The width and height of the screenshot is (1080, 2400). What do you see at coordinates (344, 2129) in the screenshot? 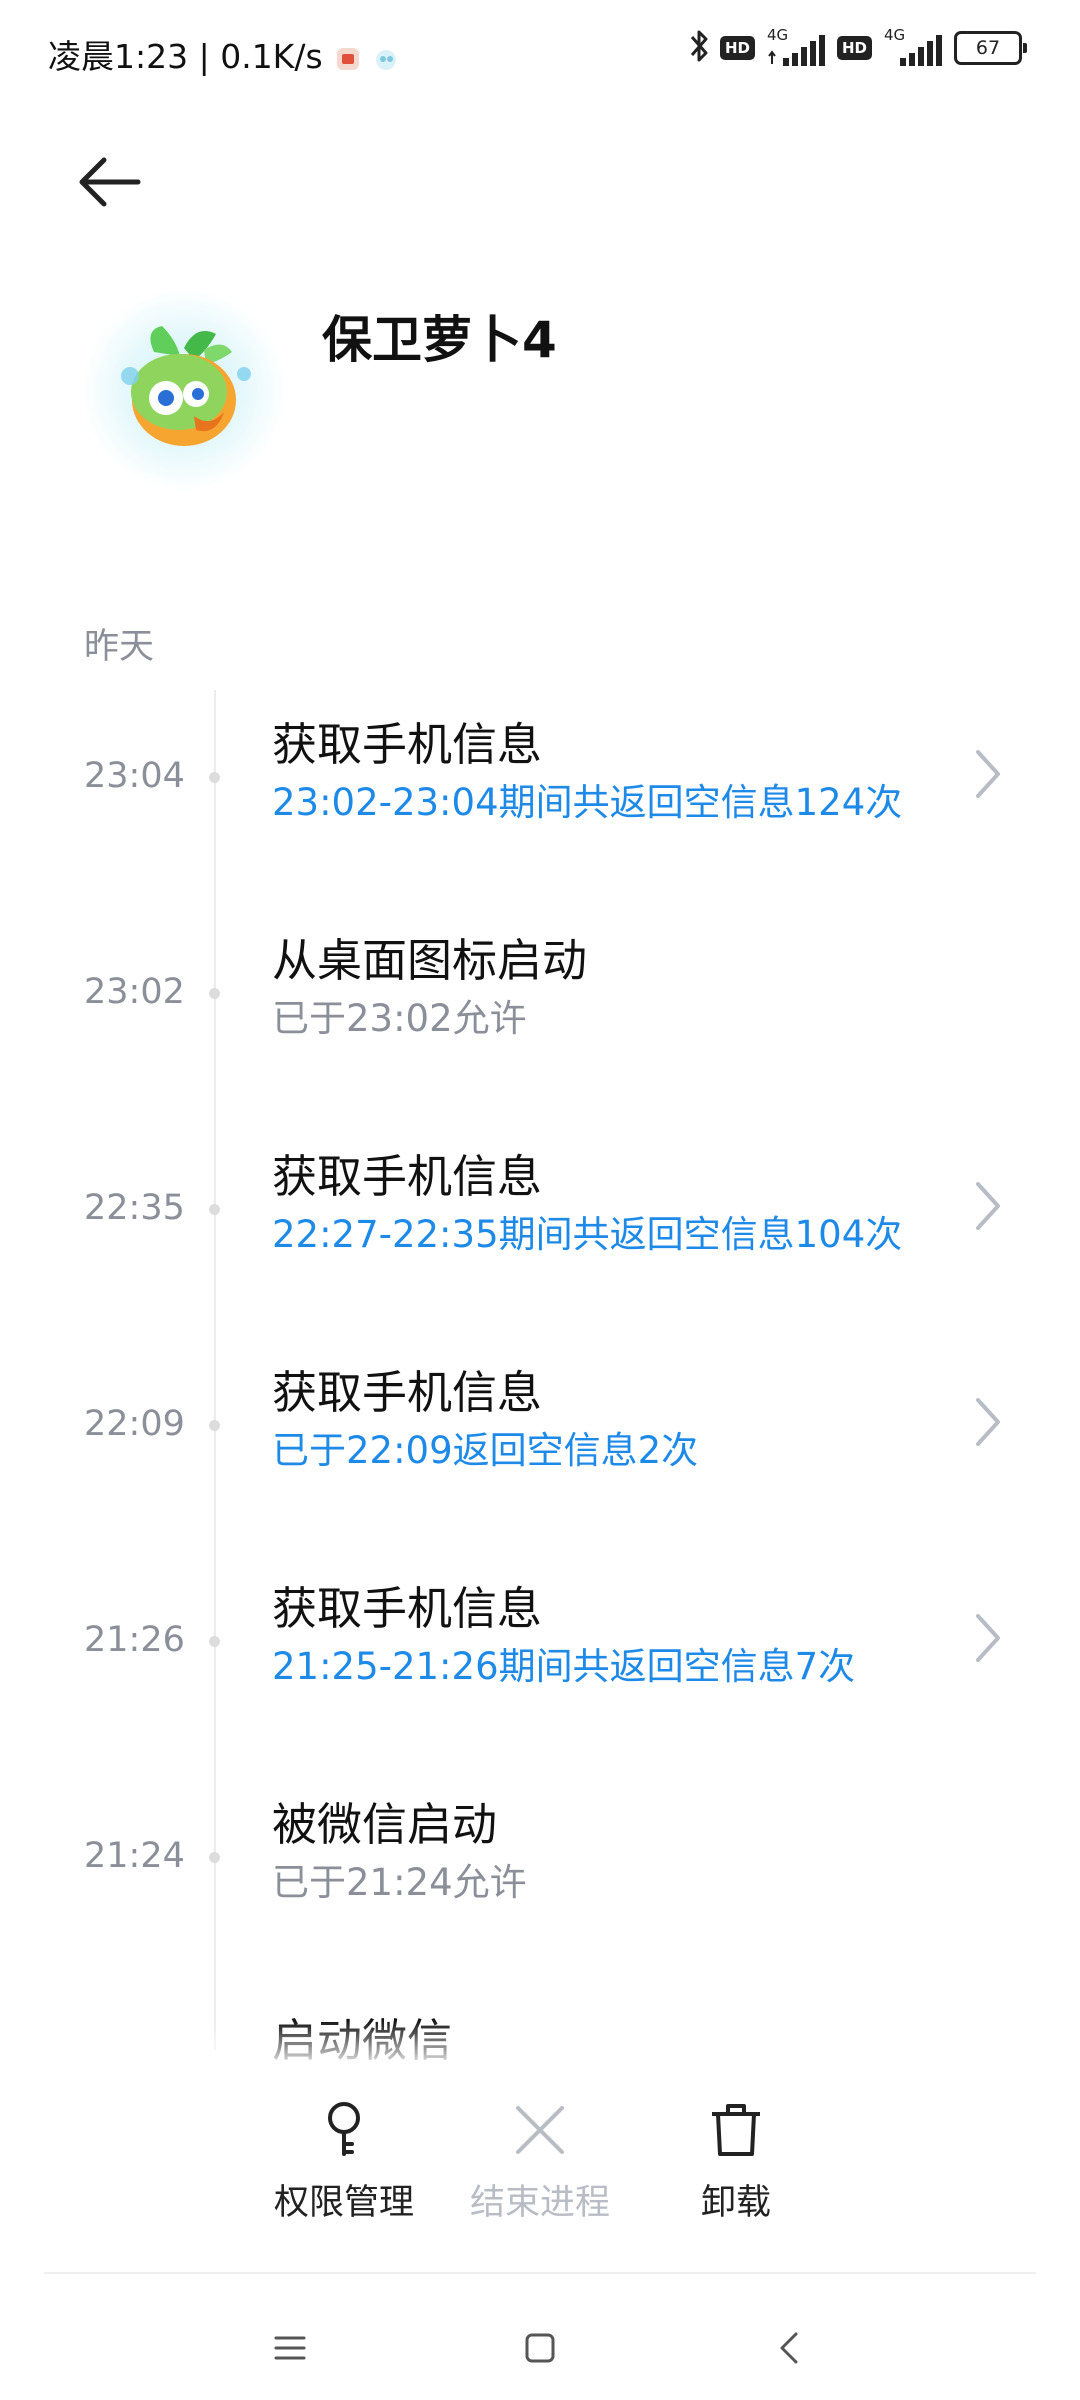
I see `key-icon` at bounding box center [344, 2129].